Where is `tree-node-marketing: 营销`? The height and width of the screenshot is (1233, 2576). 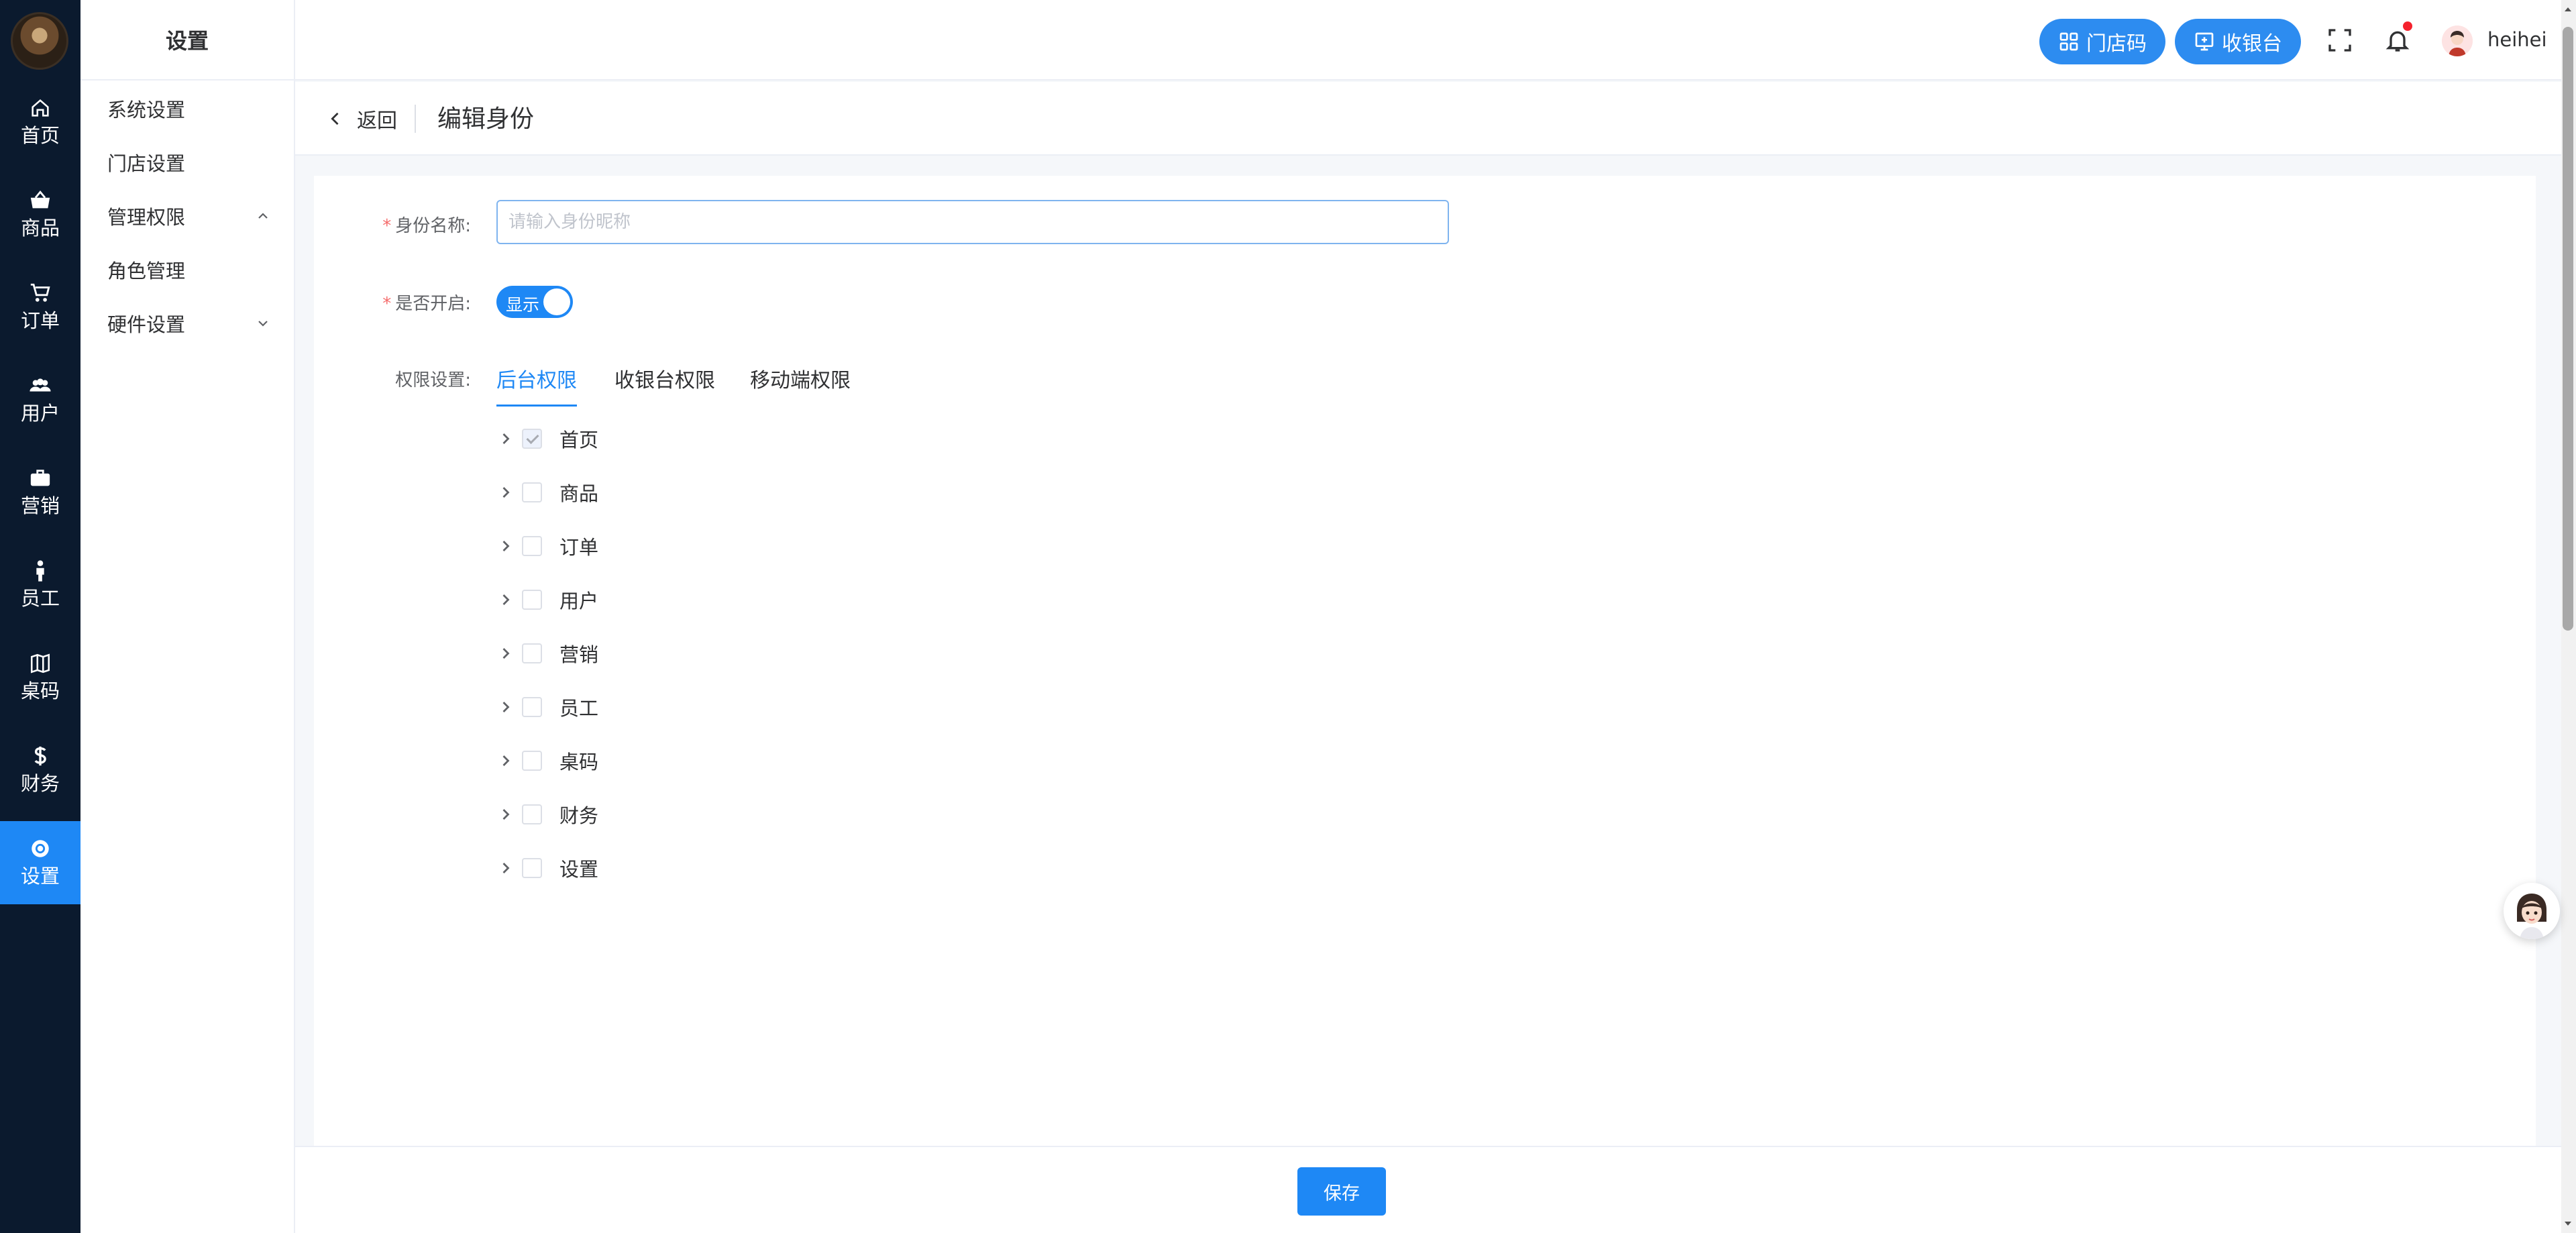 tree-node-marketing: 营销 is located at coordinates (547, 654).